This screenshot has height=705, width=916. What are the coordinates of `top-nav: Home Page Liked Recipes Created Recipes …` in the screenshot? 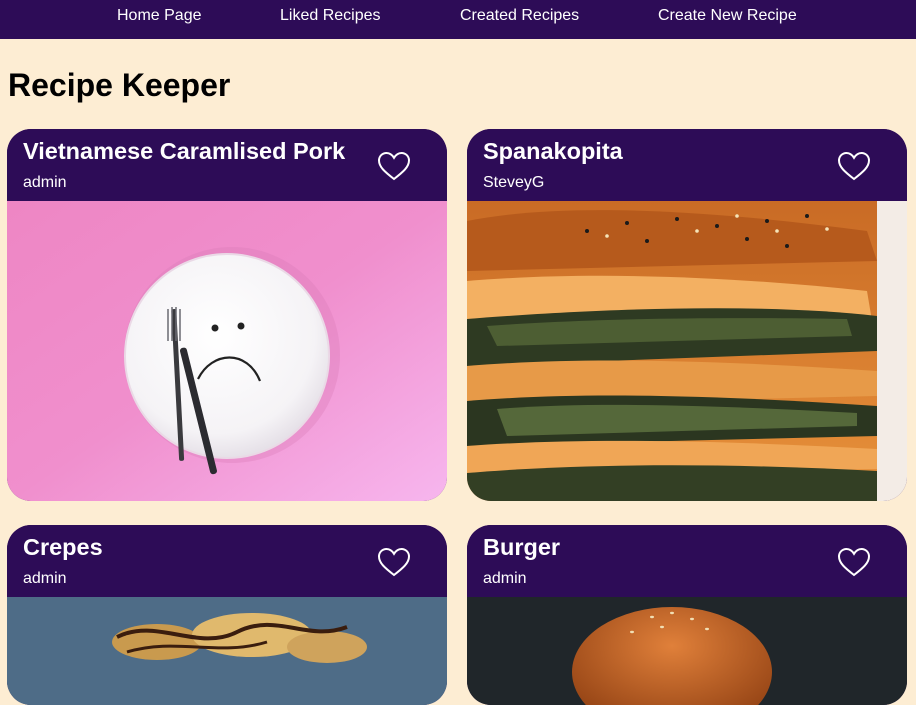 It's located at (458, 19).